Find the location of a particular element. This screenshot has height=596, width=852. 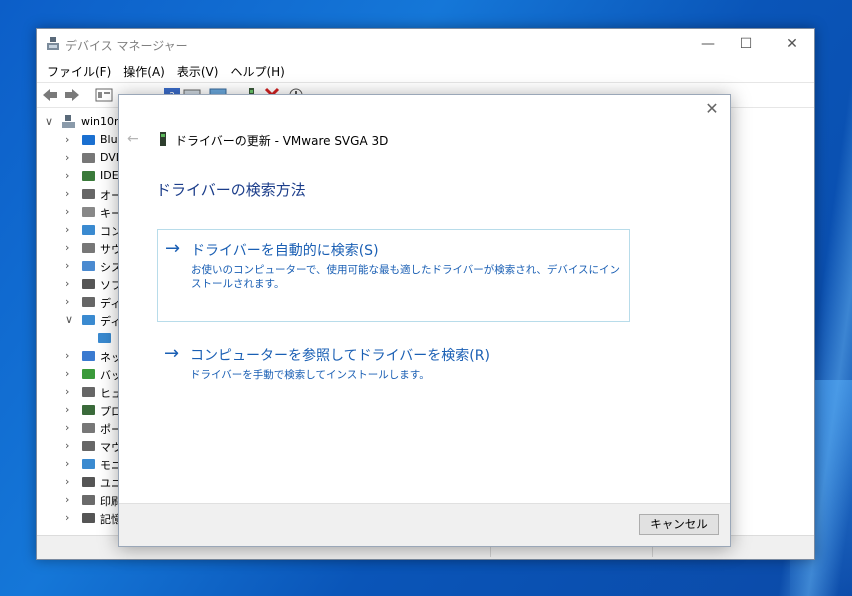

tree-item: ∨ ディ is located at coordinates (79, 320).